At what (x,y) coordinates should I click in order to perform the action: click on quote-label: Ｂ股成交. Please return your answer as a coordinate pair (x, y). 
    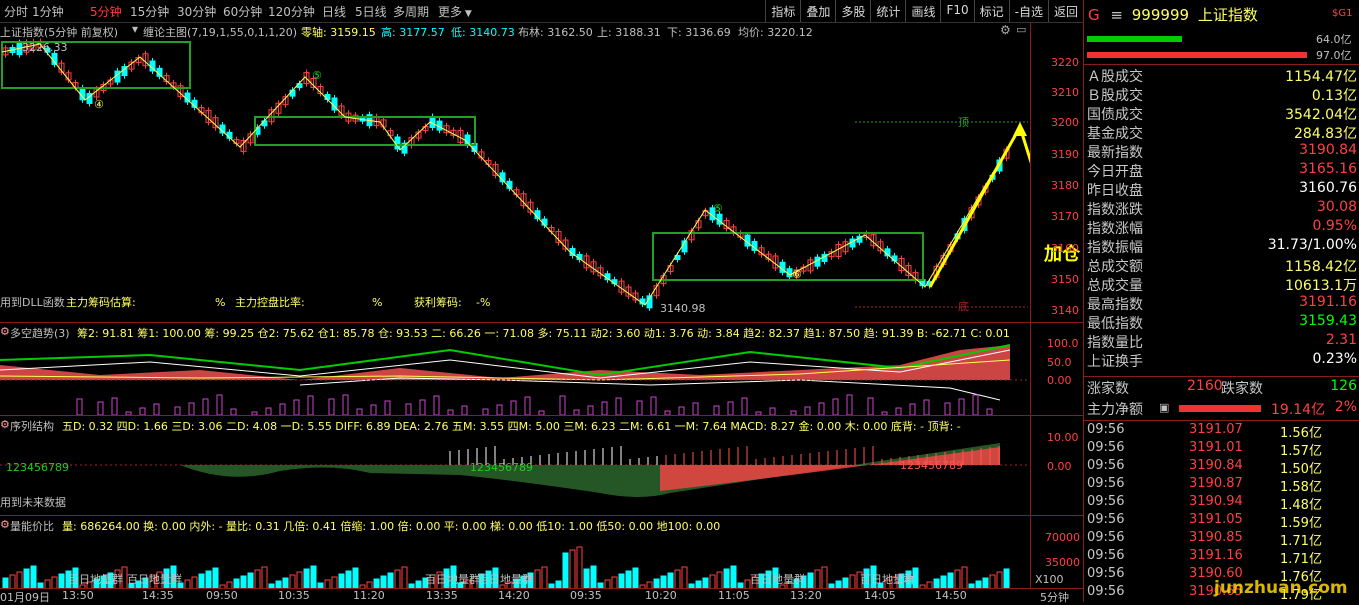
    Looking at the image, I should click on (1115, 96).